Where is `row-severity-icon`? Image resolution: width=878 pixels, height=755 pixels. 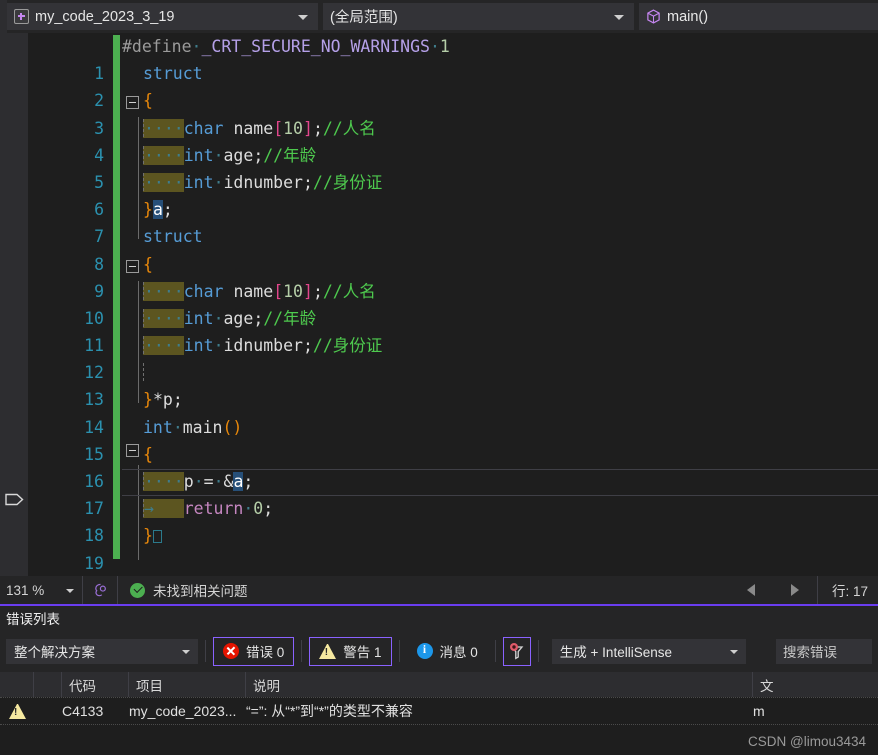 row-severity-icon is located at coordinates (17, 711).